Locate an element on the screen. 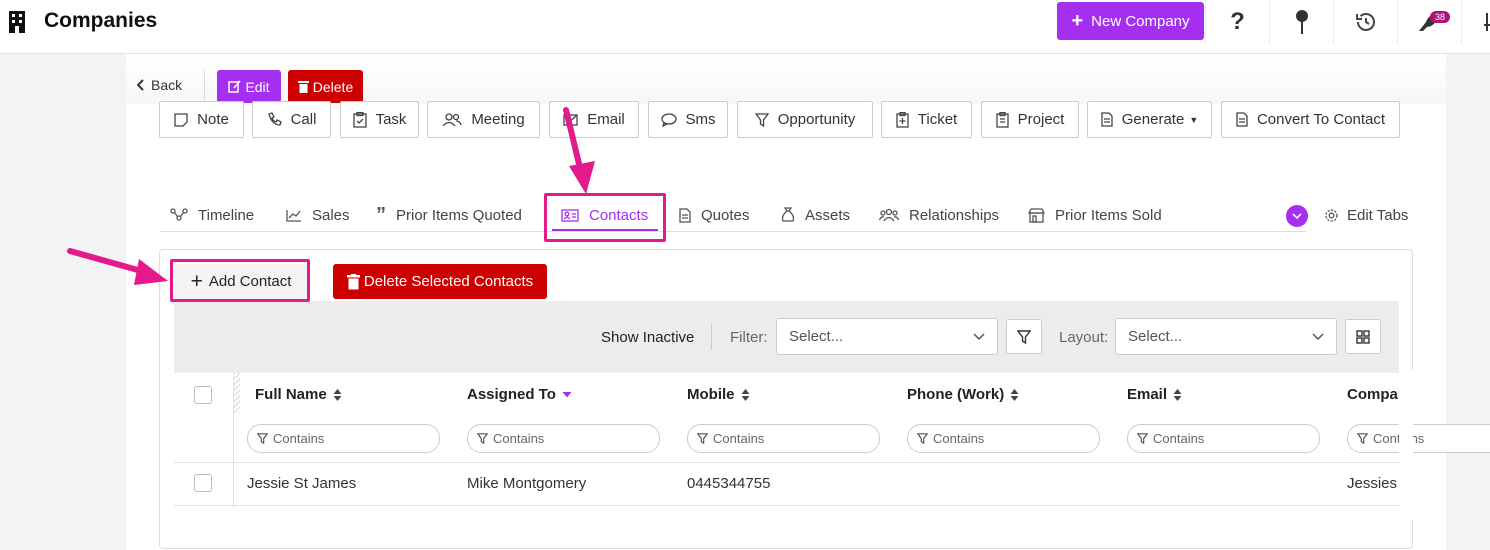  tab-sales-label: Sales is located at coordinates (331, 215).